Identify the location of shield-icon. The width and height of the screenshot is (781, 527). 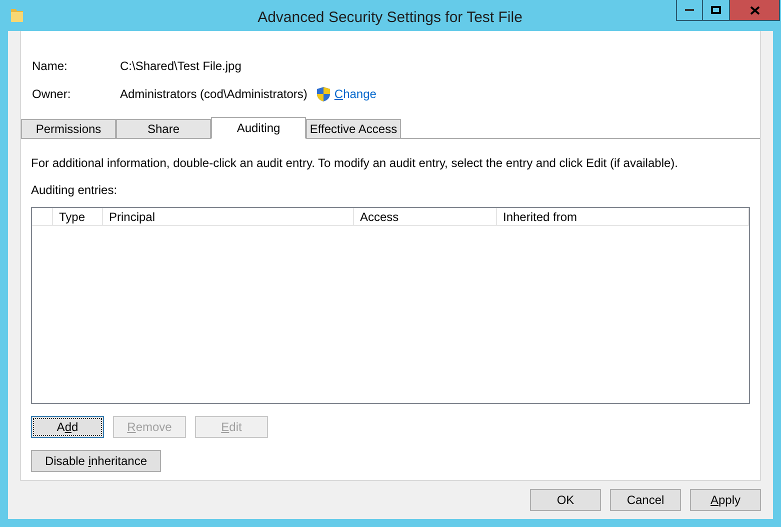
(324, 94).